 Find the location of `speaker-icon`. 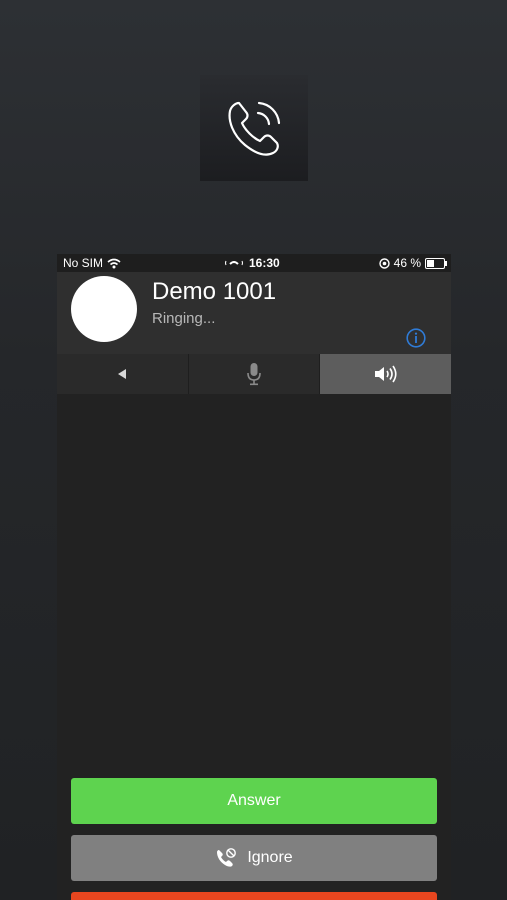

speaker-icon is located at coordinates (385, 374).